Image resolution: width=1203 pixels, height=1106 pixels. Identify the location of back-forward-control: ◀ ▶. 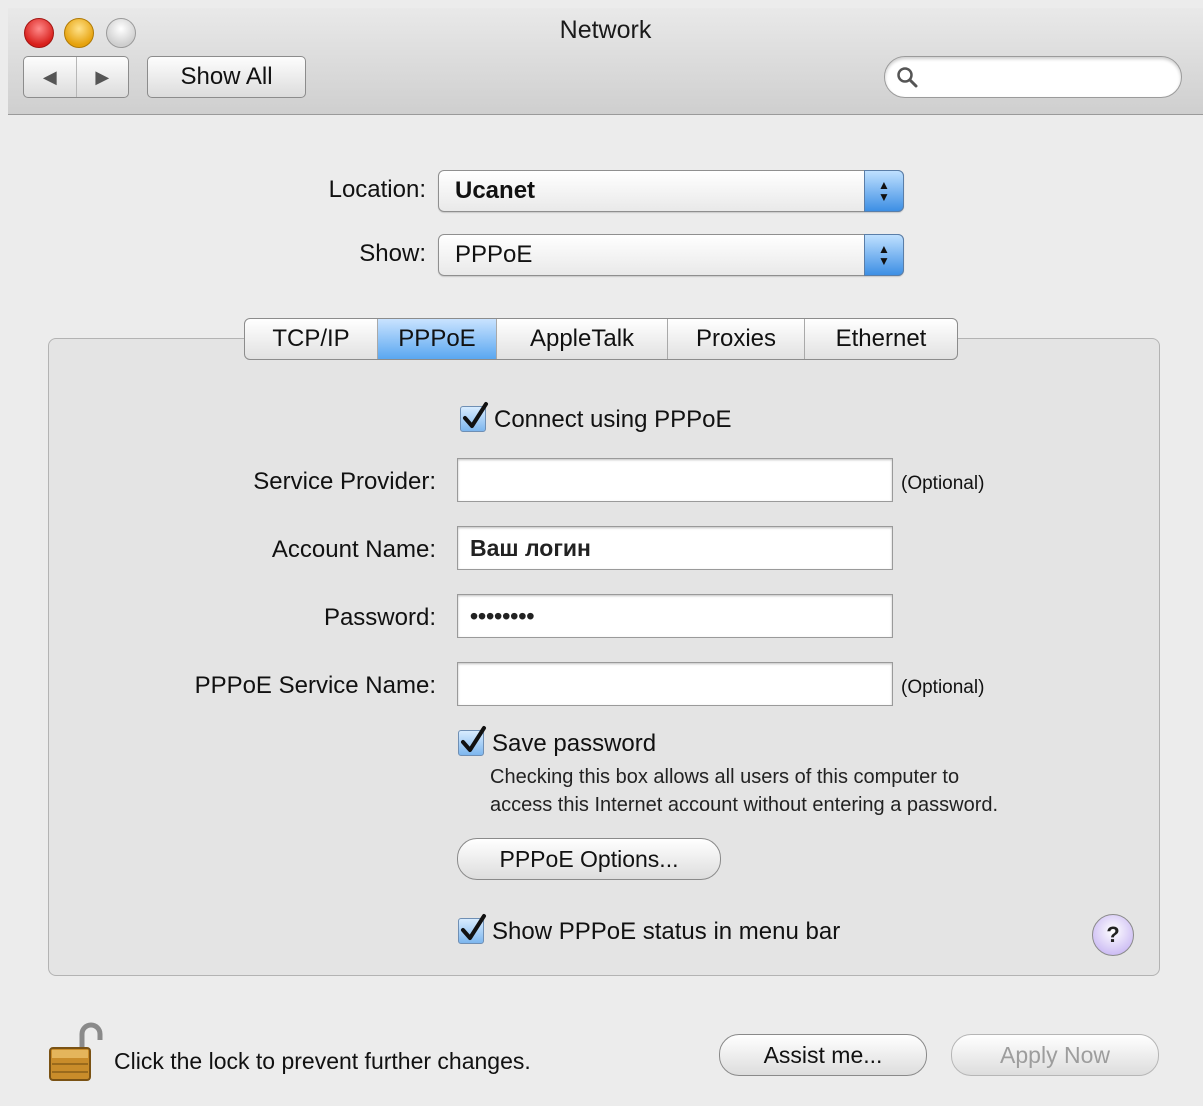
(76, 77).